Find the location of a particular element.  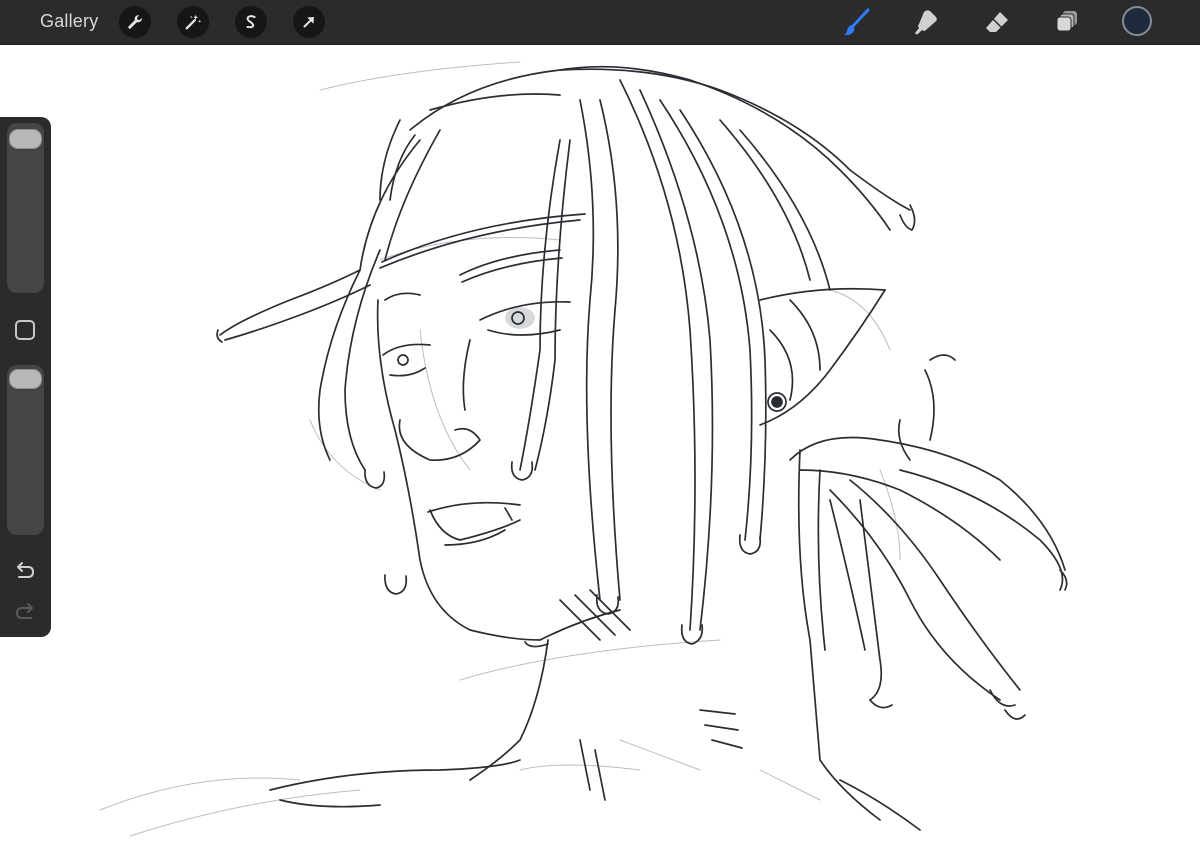

opacity-handle is located at coordinates (25, 379).